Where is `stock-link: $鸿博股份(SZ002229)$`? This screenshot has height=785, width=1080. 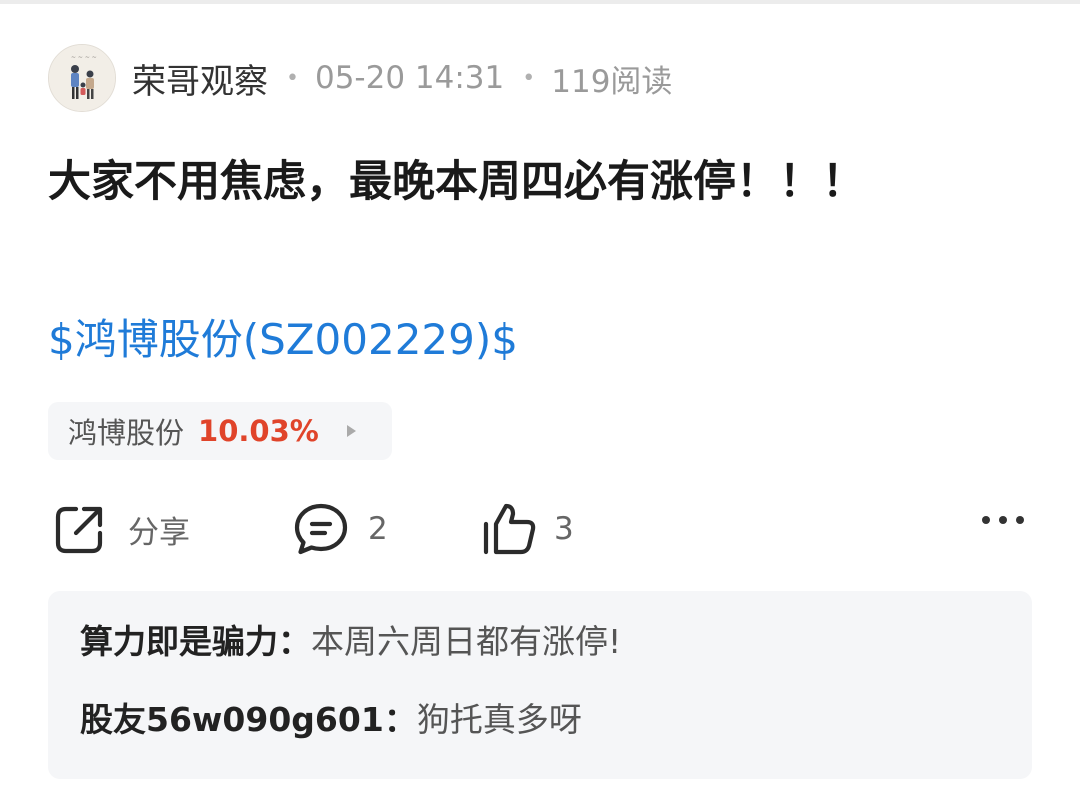
stock-link: $鸿博股份(SZ002229)$ is located at coordinates (283, 340).